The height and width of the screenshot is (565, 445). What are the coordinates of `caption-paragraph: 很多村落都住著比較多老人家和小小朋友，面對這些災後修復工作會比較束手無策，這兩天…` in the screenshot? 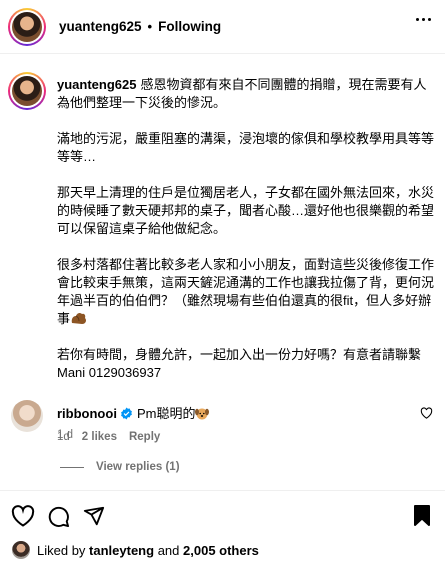 It's located at (246, 291).